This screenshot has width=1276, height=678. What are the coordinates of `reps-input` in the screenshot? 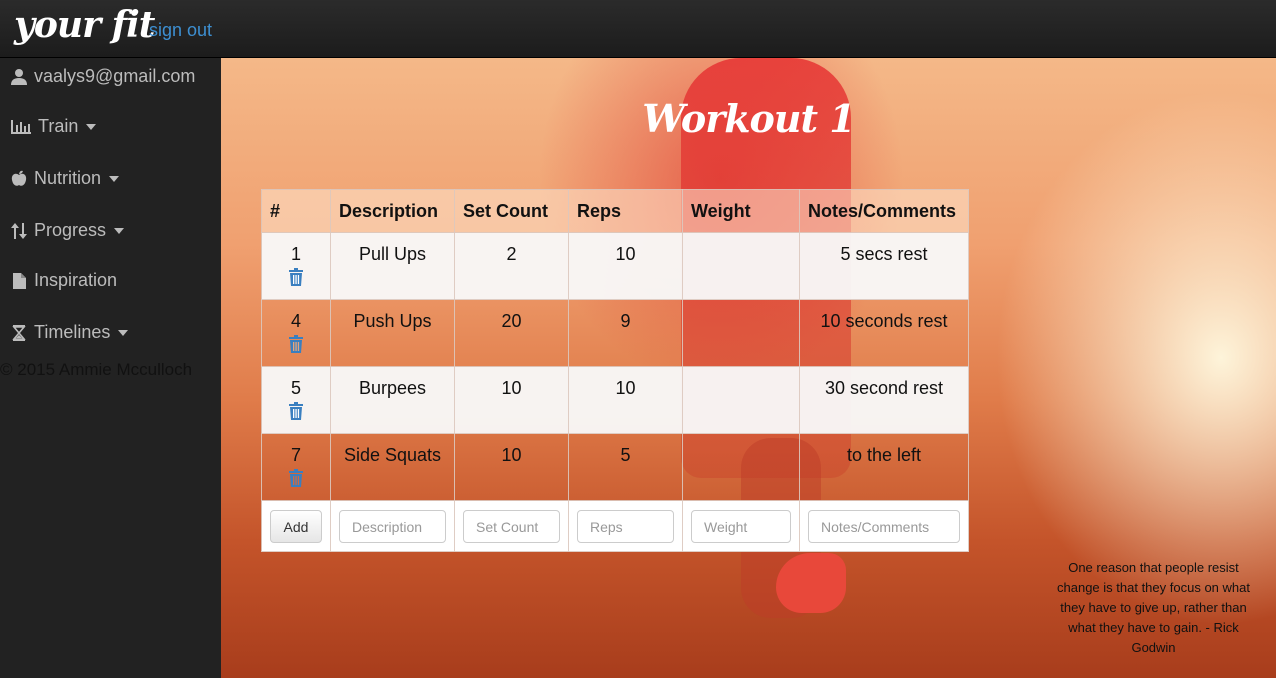 It's located at (625, 526).